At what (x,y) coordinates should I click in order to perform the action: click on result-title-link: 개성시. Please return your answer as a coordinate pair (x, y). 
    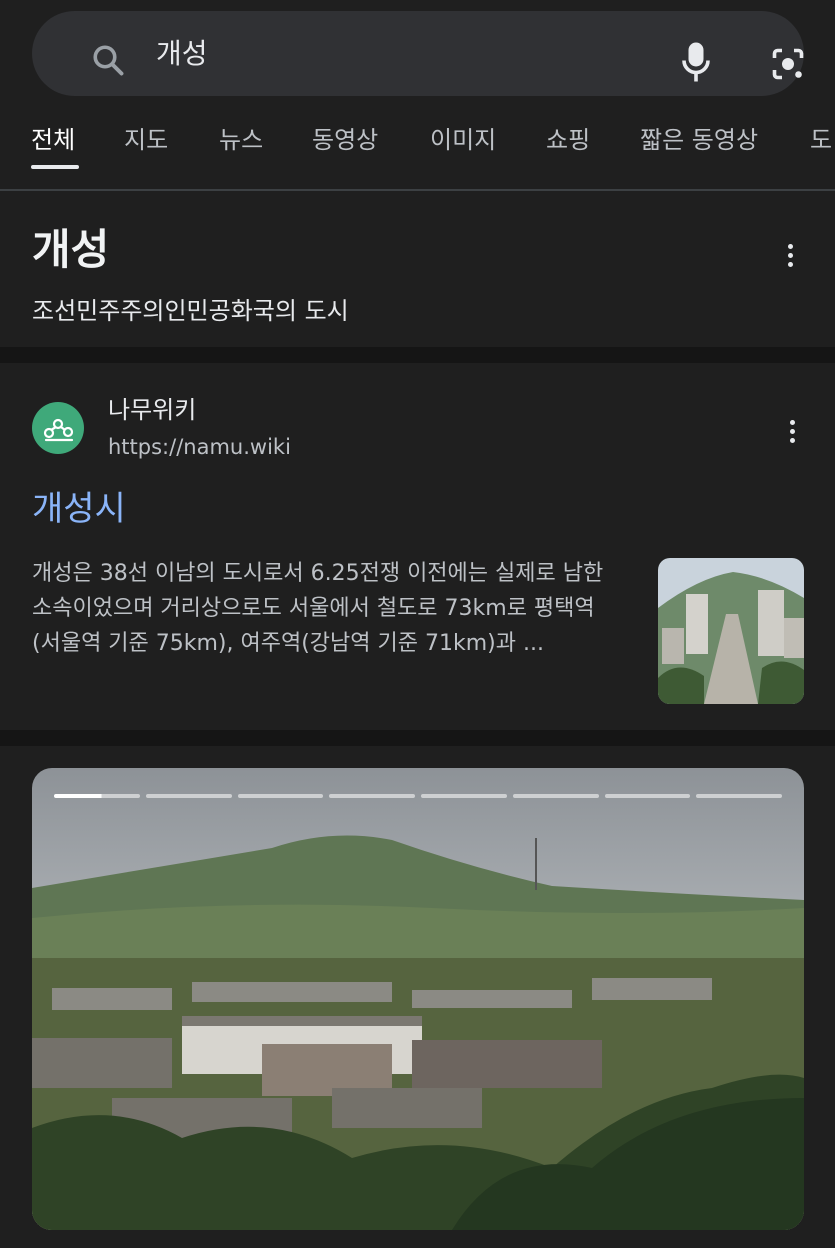
    Looking at the image, I should click on (79, 509).